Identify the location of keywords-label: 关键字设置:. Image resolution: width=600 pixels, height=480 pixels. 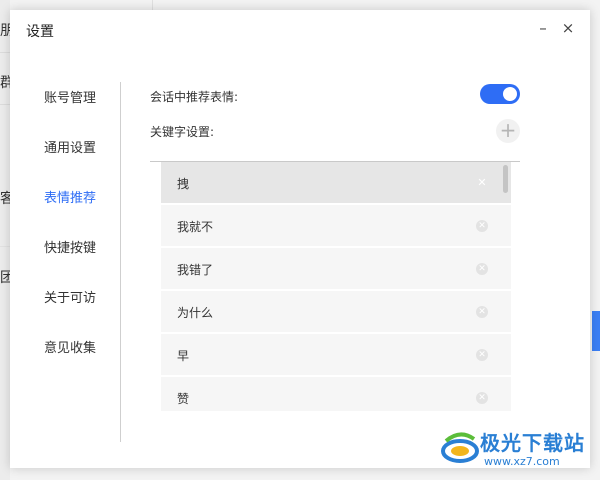
(182, 132).